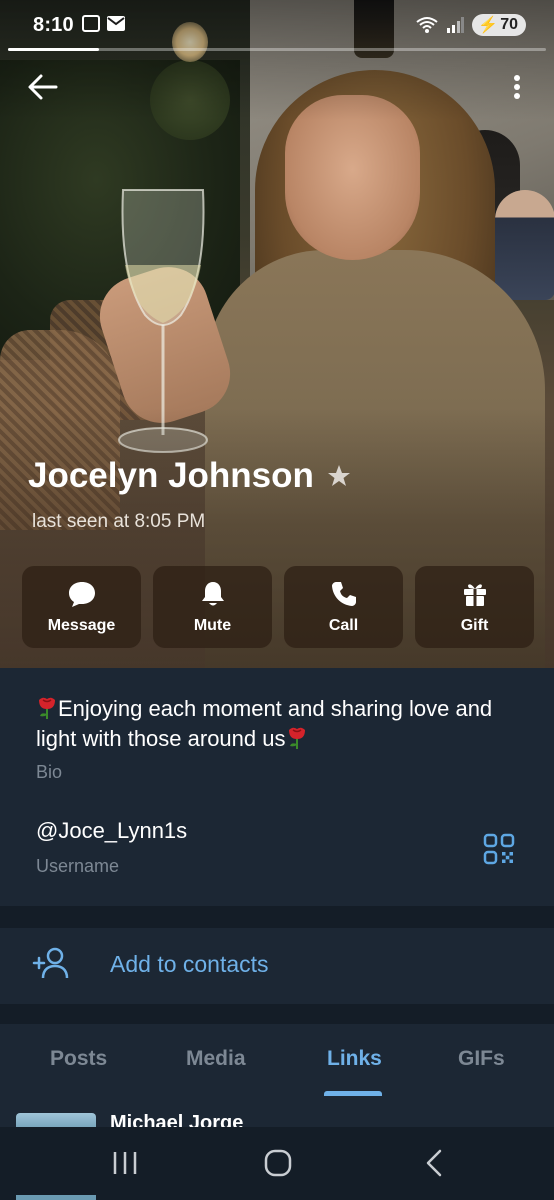 Image resolution: width=554 pixels, height=1200 pixels. What do you see at coordinates (343, 625) in the screenshot?
I see `call-label: Call` at bounding box center [343, 625].